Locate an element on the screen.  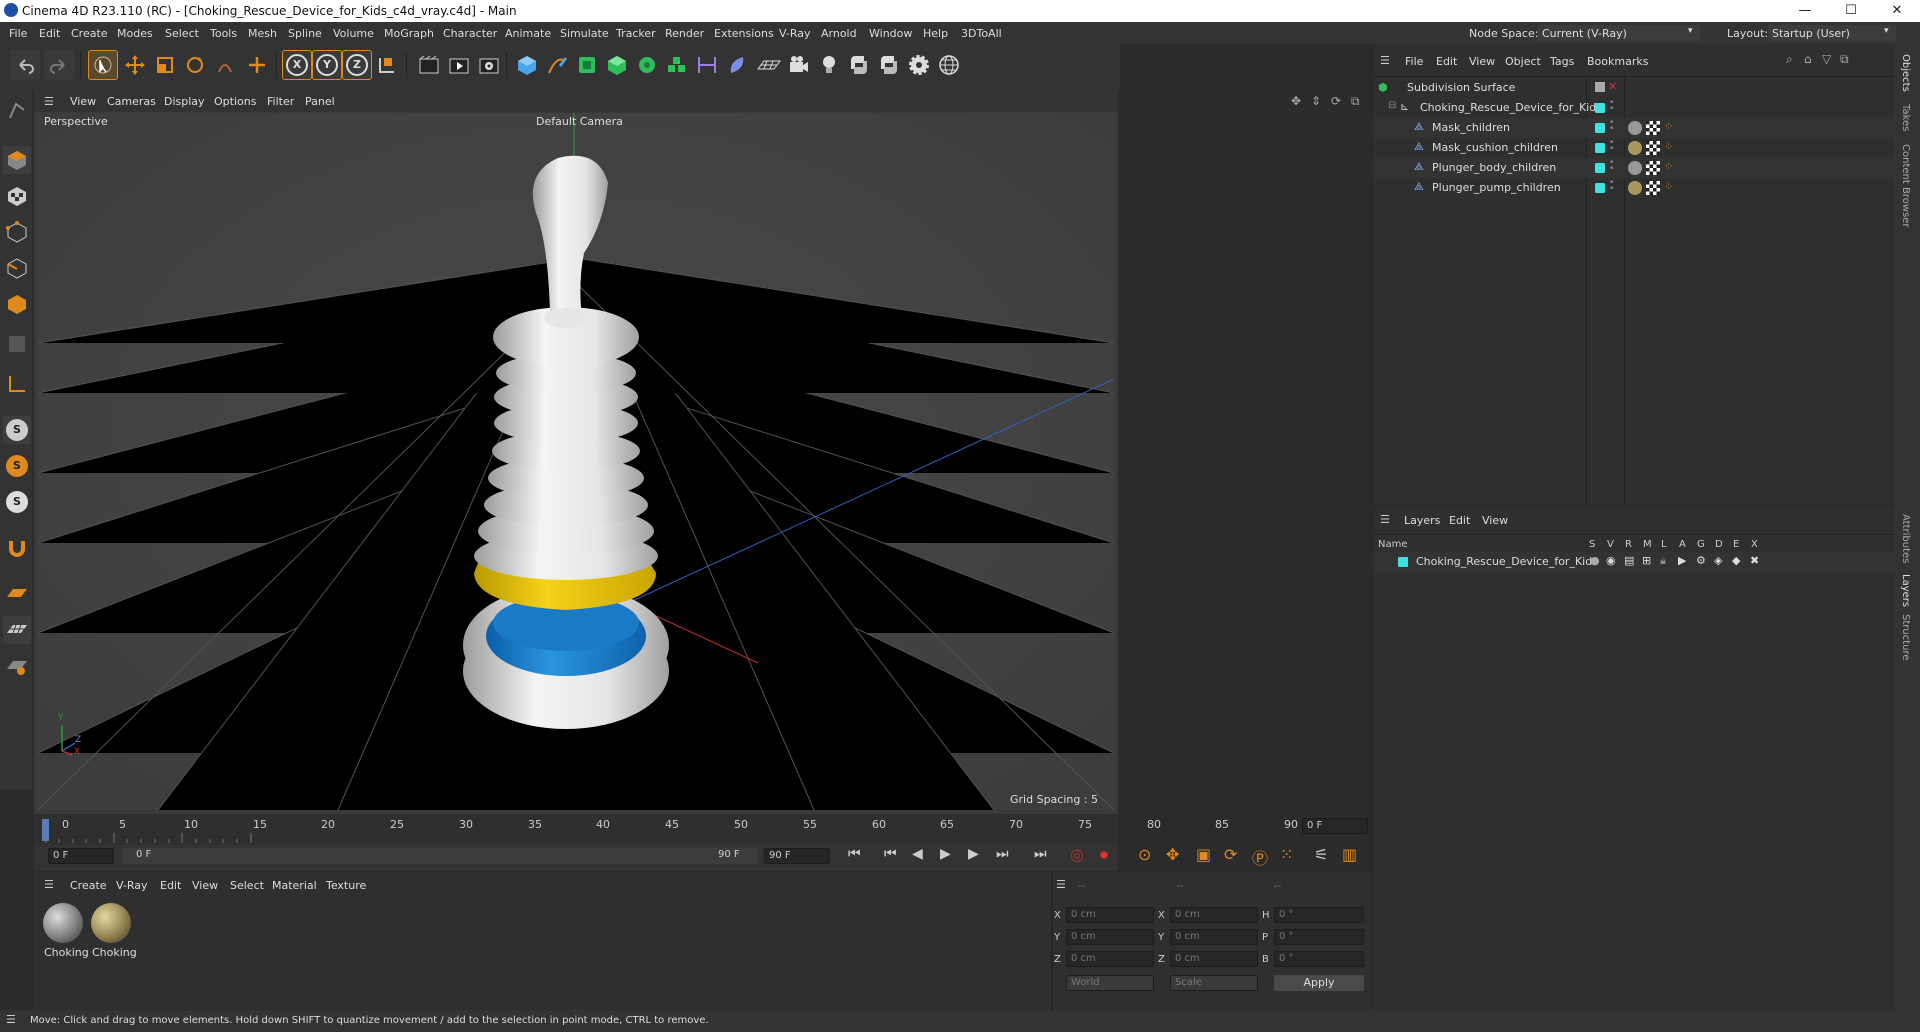
position-x-field: 0 cm is located at coordinates (1110, 915).